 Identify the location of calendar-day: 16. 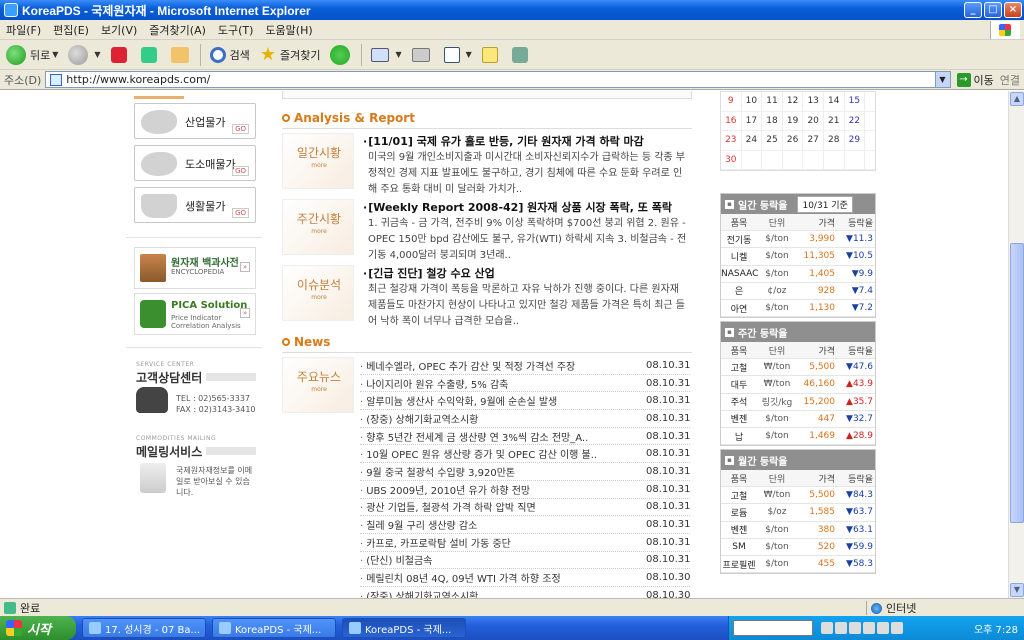
(731, 120).